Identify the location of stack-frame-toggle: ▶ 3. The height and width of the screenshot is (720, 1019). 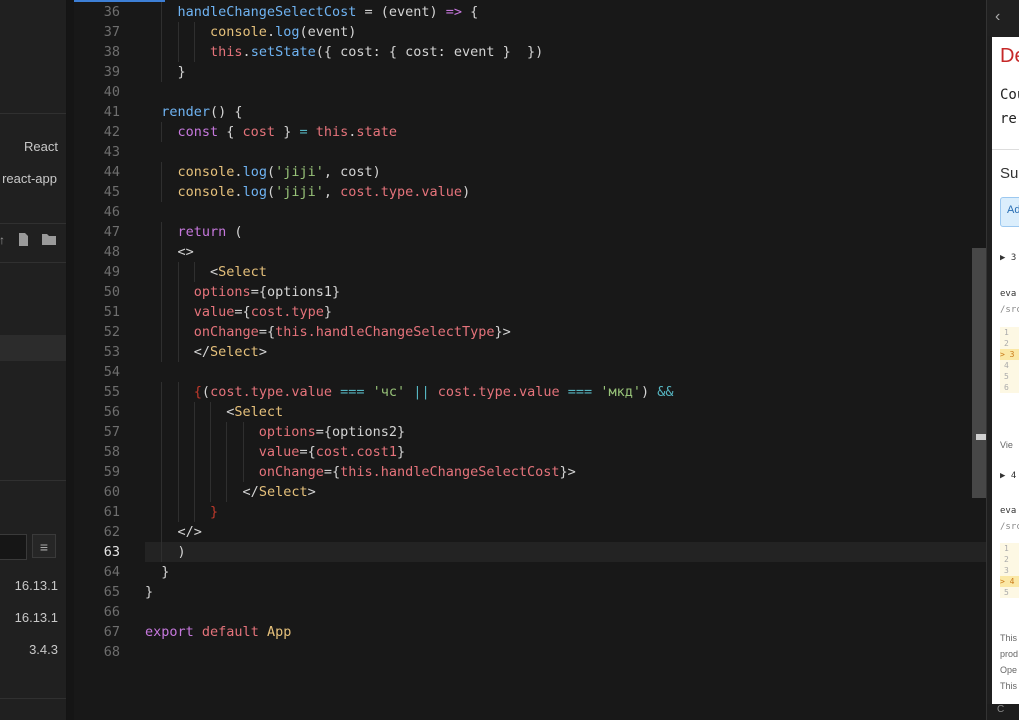
(1008, 258).